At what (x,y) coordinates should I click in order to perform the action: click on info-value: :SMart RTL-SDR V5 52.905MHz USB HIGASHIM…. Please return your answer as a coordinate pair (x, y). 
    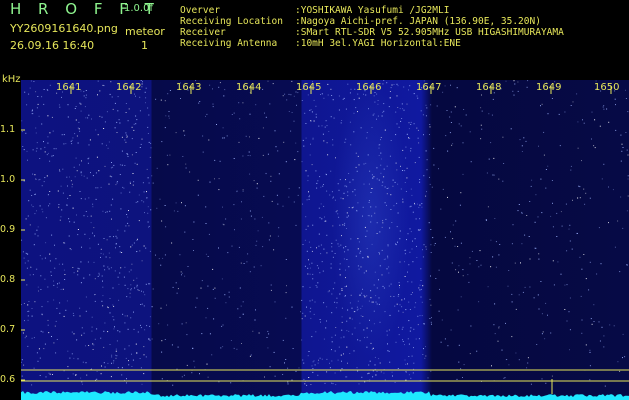
    Looking at the image, I should click on (429, 32).